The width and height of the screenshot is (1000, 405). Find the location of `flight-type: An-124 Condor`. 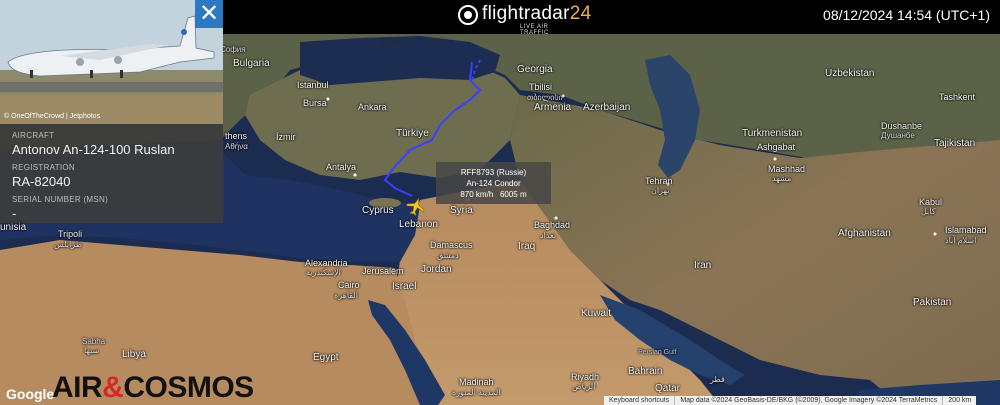

flight-type: An-124 Condor is located at coordinates (493, 183).